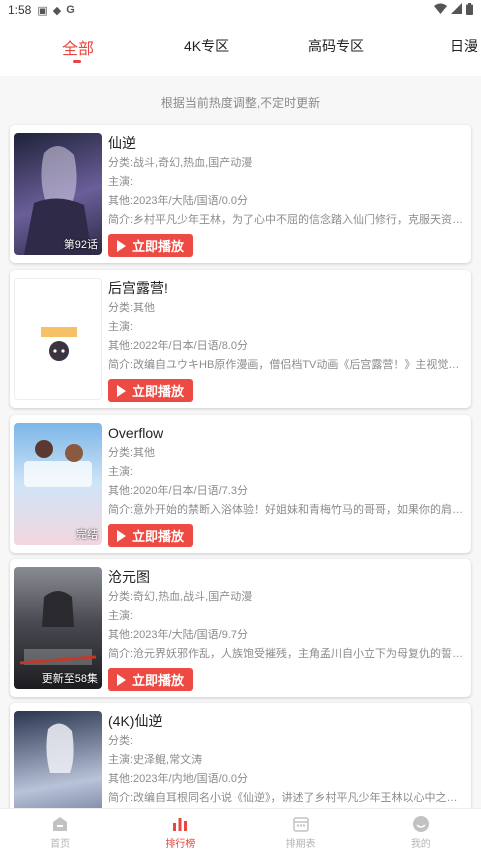 The image size is (481, 855). I want to click on item-other: 其他:2023年/内地/国语/0.0分, so click(178, 779).